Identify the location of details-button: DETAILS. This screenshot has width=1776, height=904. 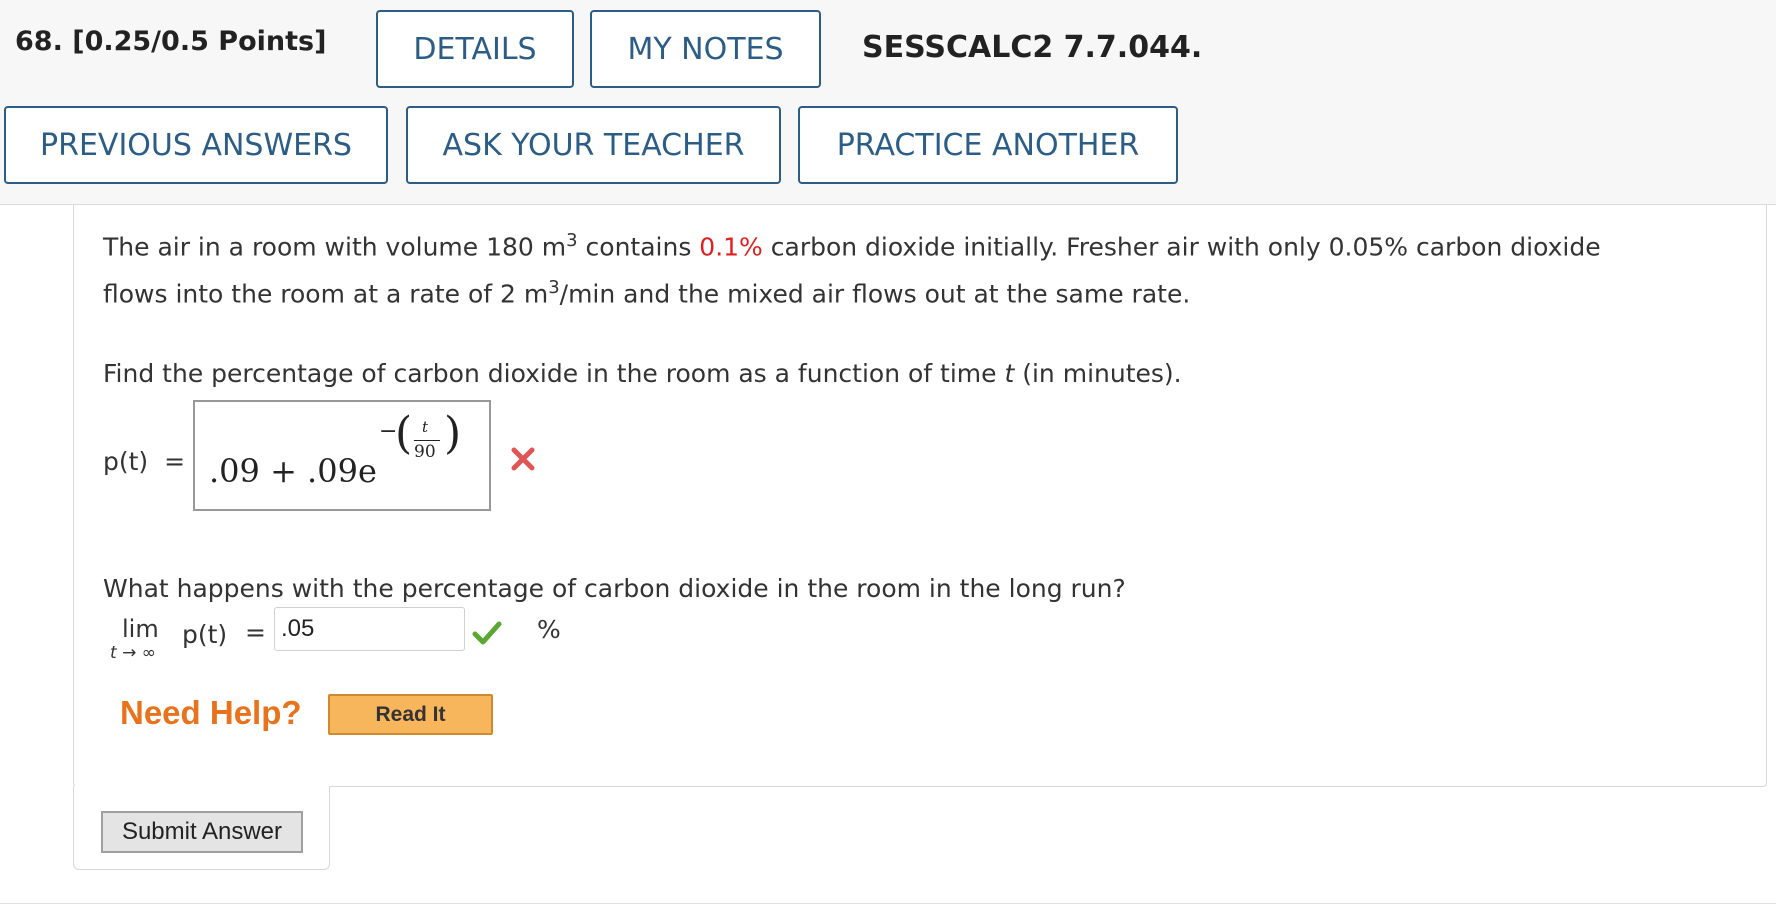
(475, 49).